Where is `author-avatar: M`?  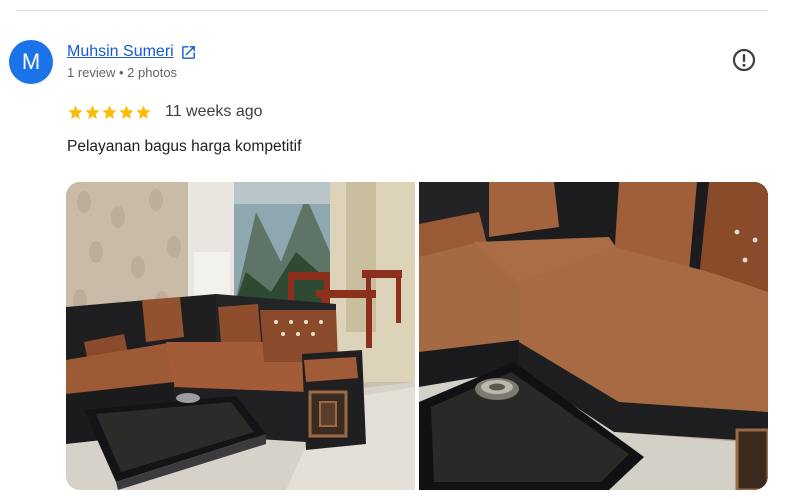
author-avatar: M is located at coordinates (31, 62).